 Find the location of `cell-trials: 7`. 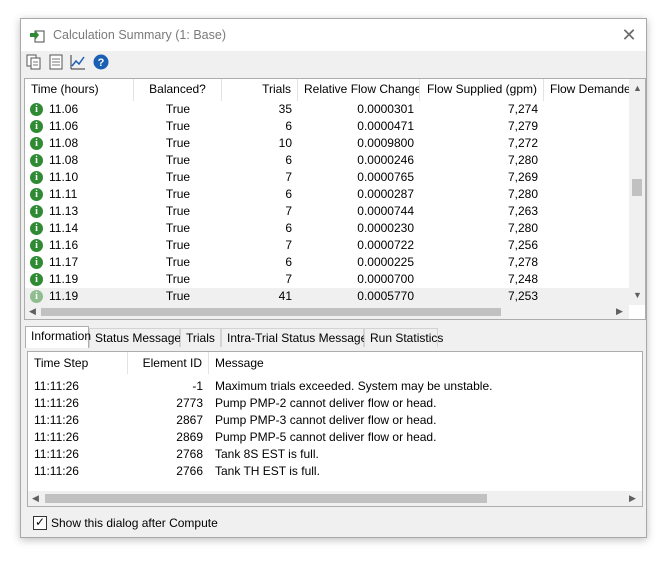

cell-trials: 7 is located at coordinates (288, 177).